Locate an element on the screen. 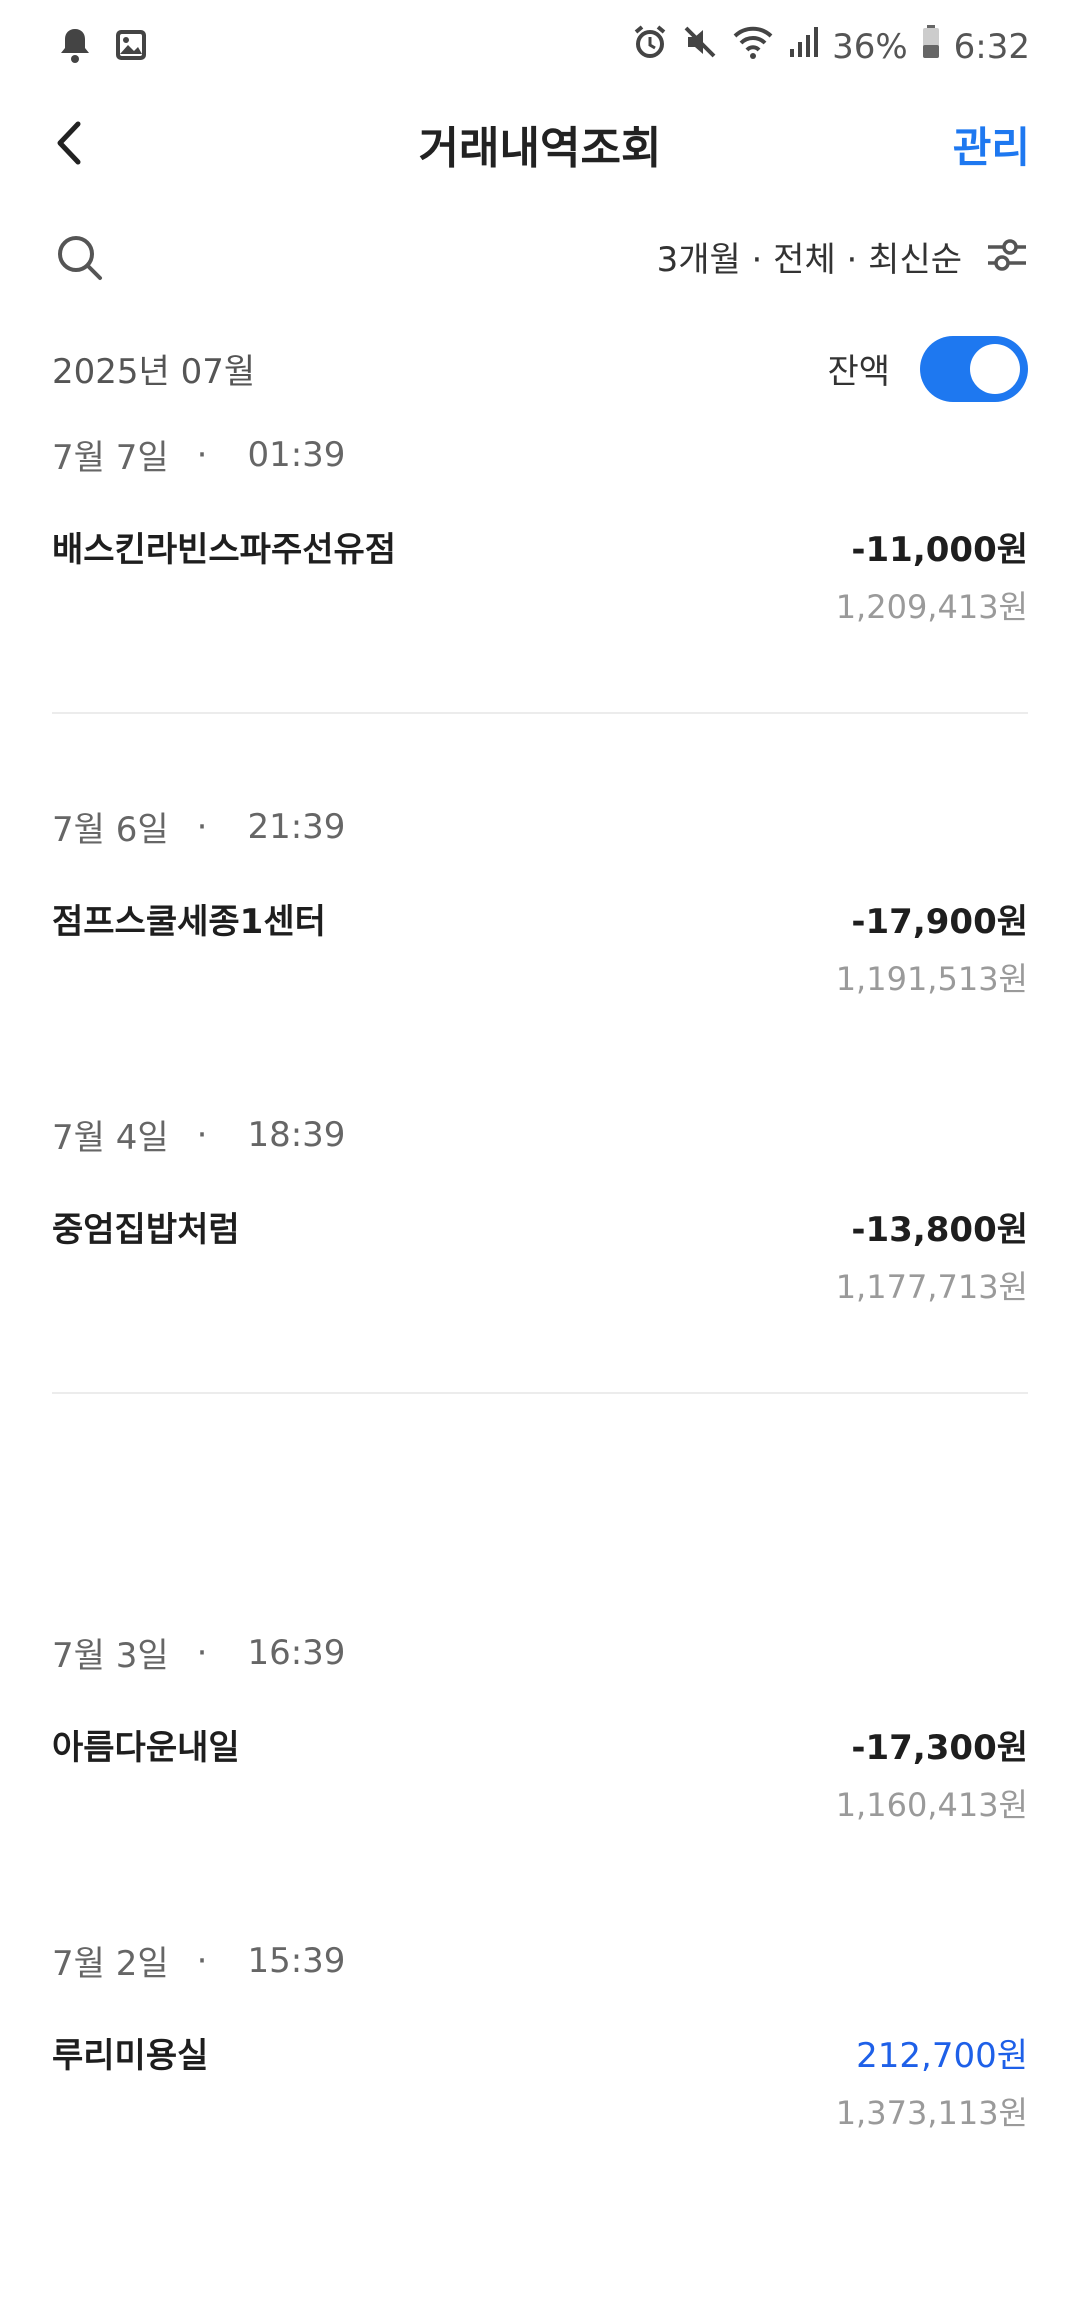  sliders-icon is located at coordinates (1007, 257).